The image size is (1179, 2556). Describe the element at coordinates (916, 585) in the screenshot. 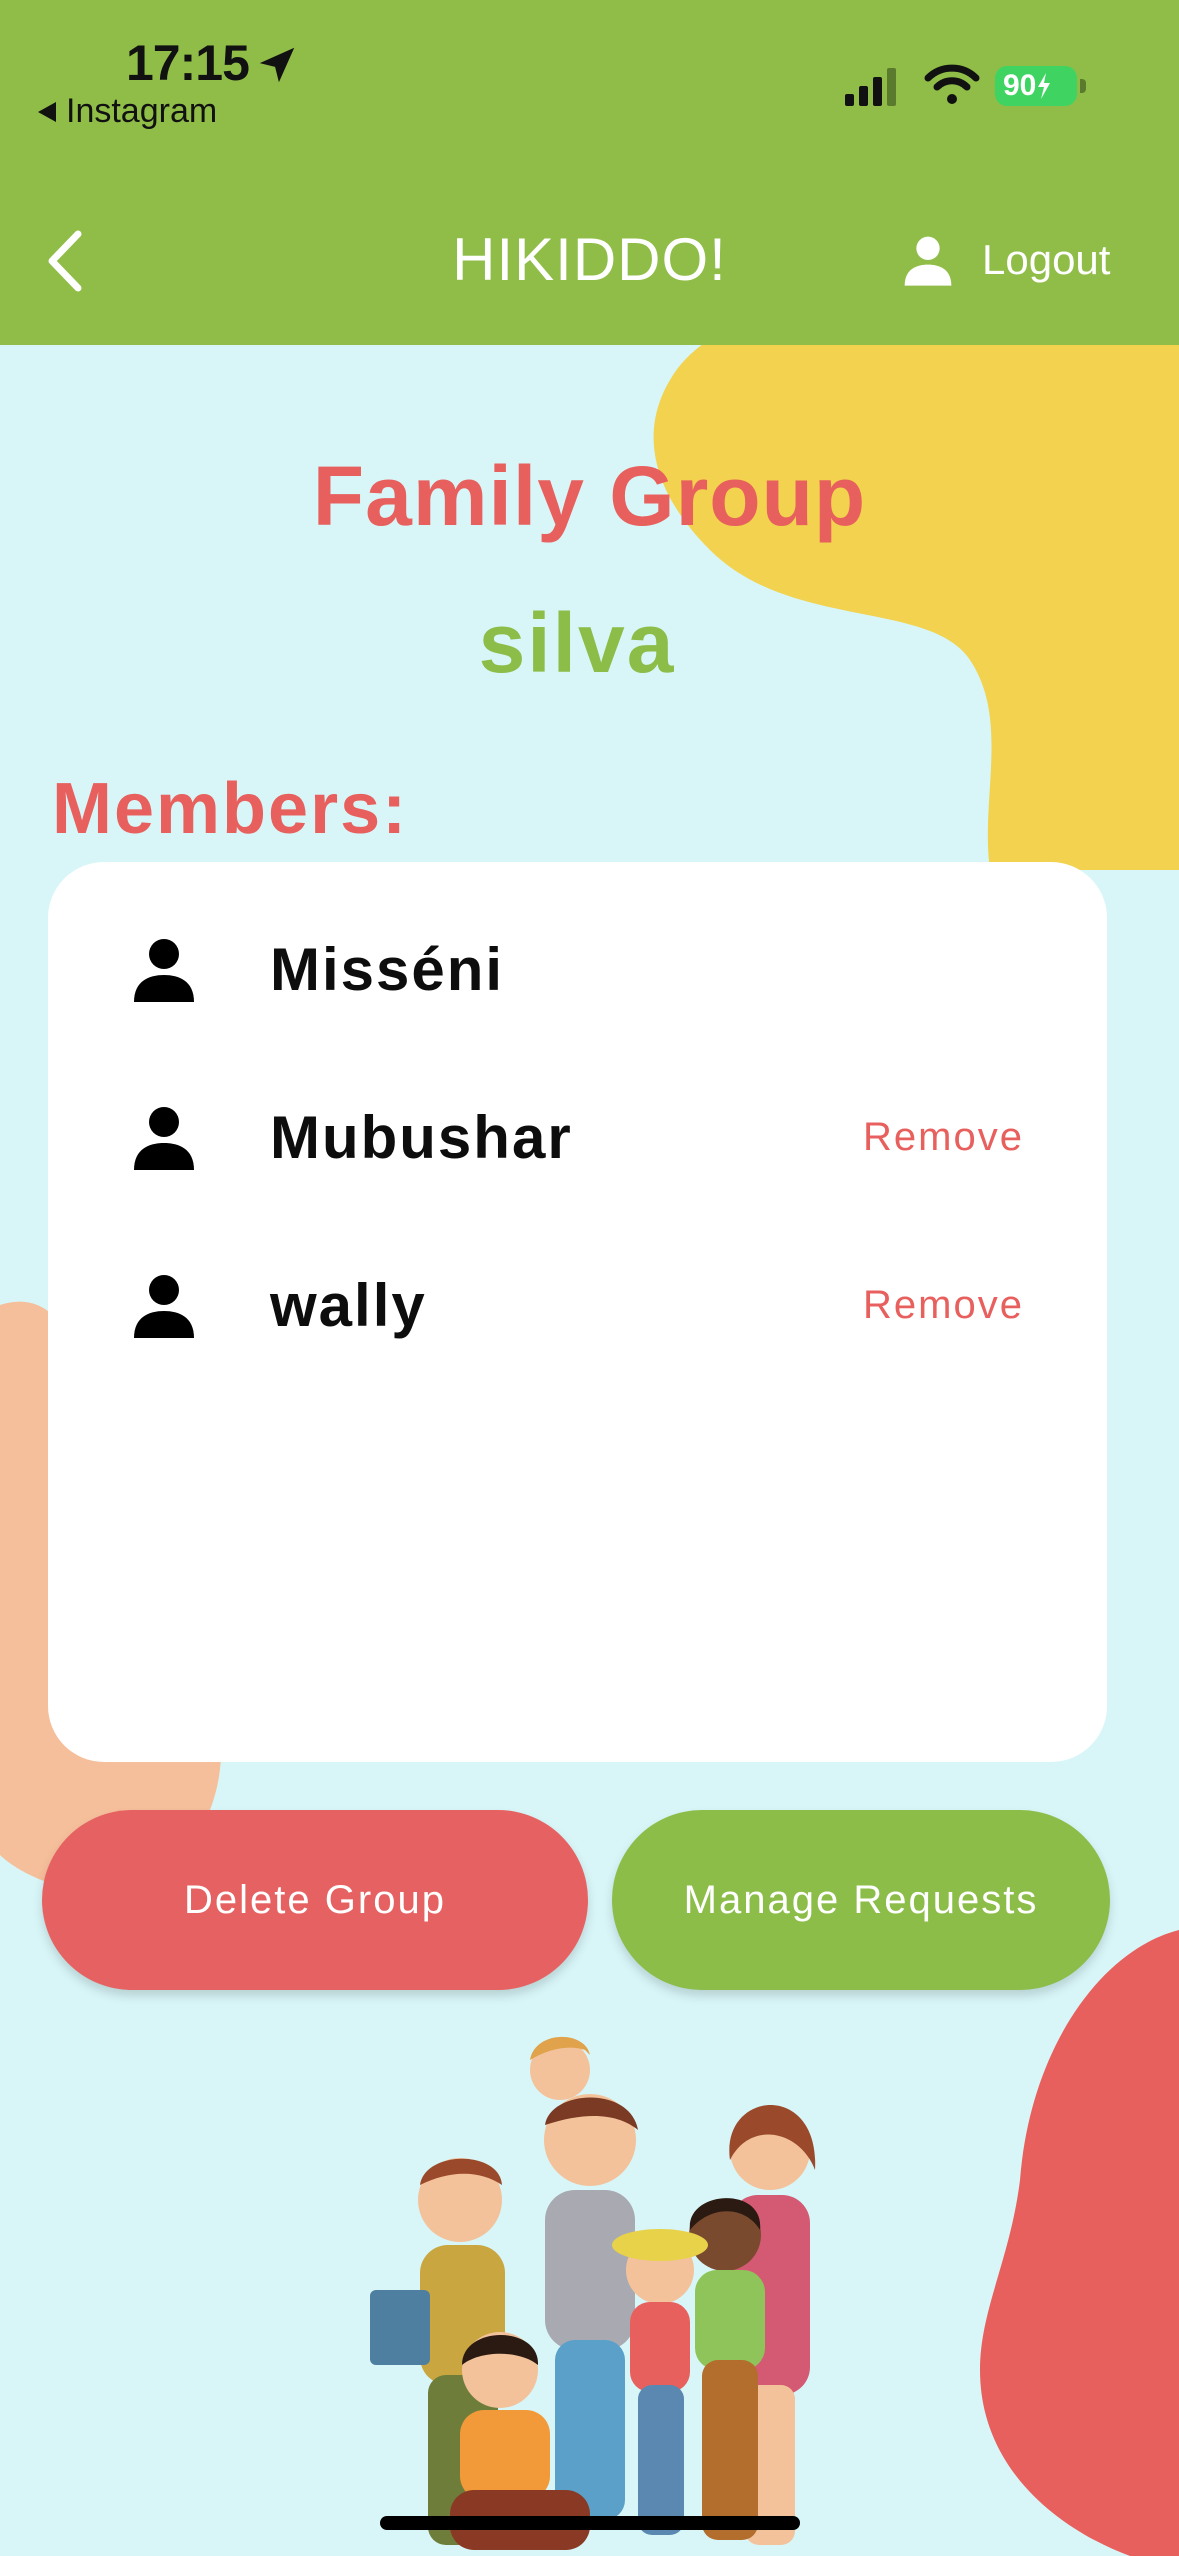

I see `yellow-blob-decoration` at that location.